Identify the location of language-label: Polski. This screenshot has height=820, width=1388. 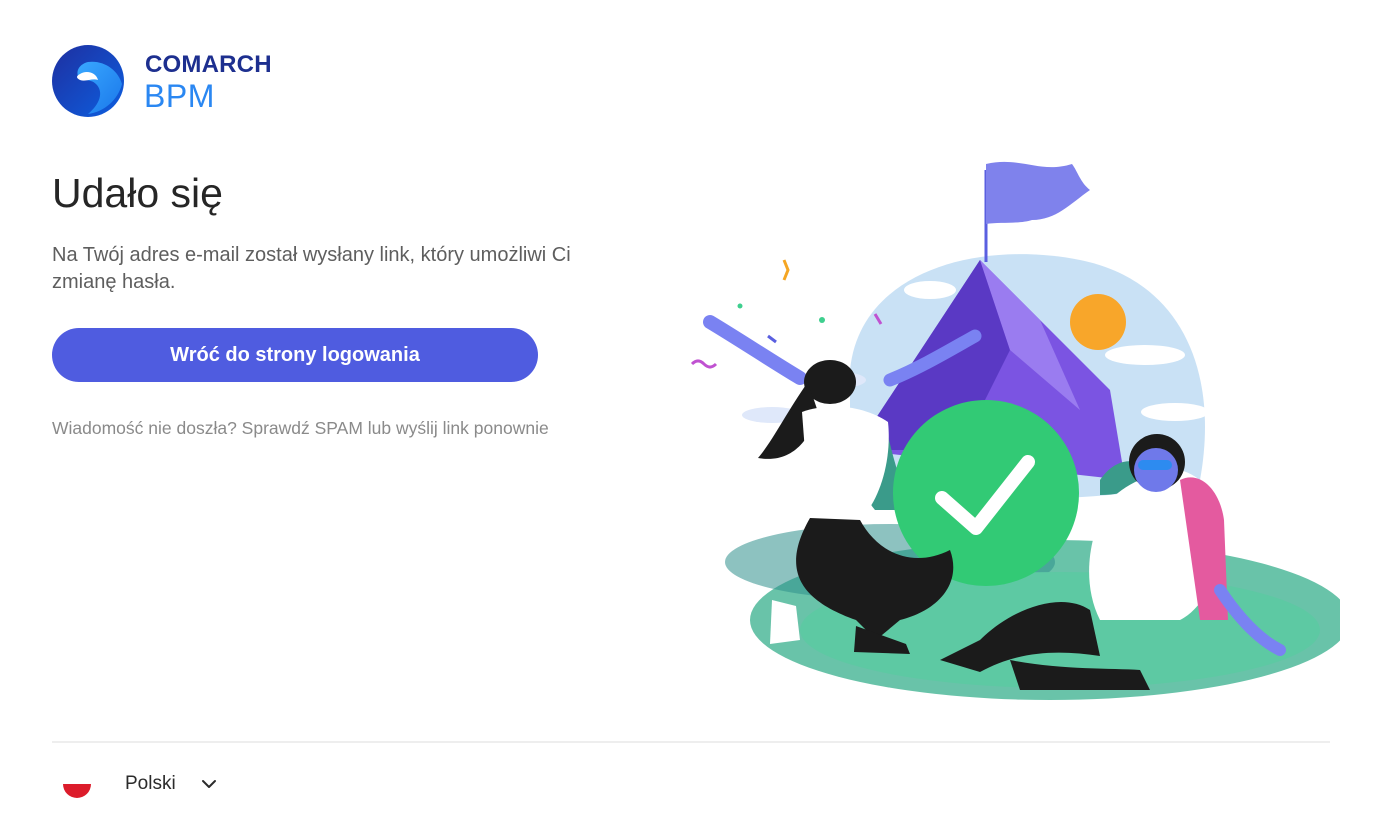
(150, 783).